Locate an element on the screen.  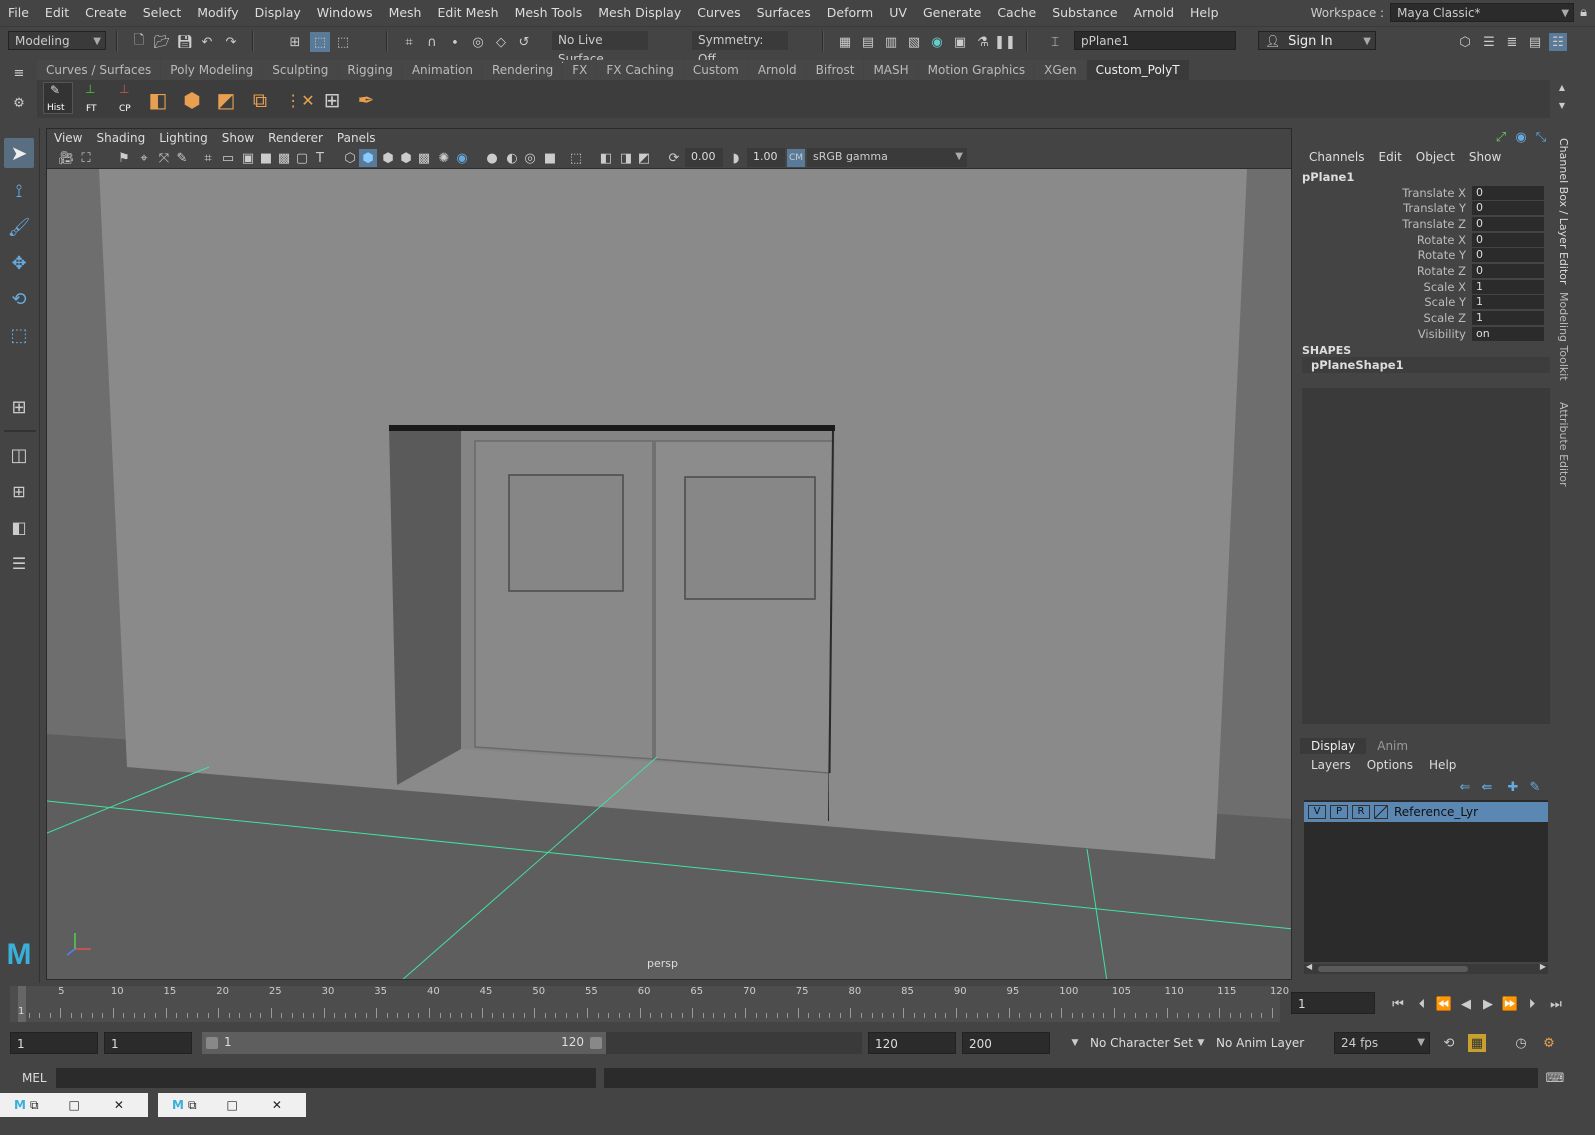
xray-active-icon: ◩ is located at coordinates (644, 158).